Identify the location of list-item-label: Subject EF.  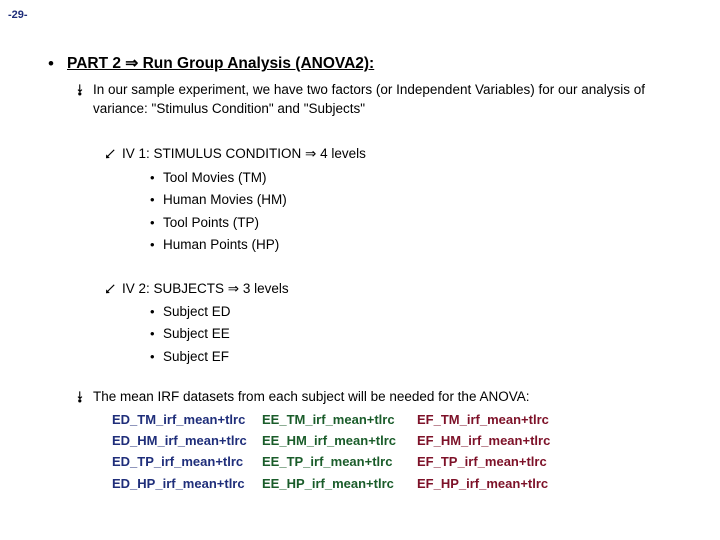
(196, 356).